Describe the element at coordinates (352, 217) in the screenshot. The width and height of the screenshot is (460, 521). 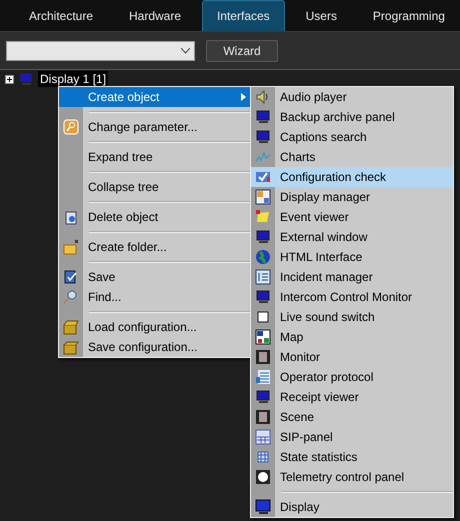
I see `menu-item: Event viewer` at that location.